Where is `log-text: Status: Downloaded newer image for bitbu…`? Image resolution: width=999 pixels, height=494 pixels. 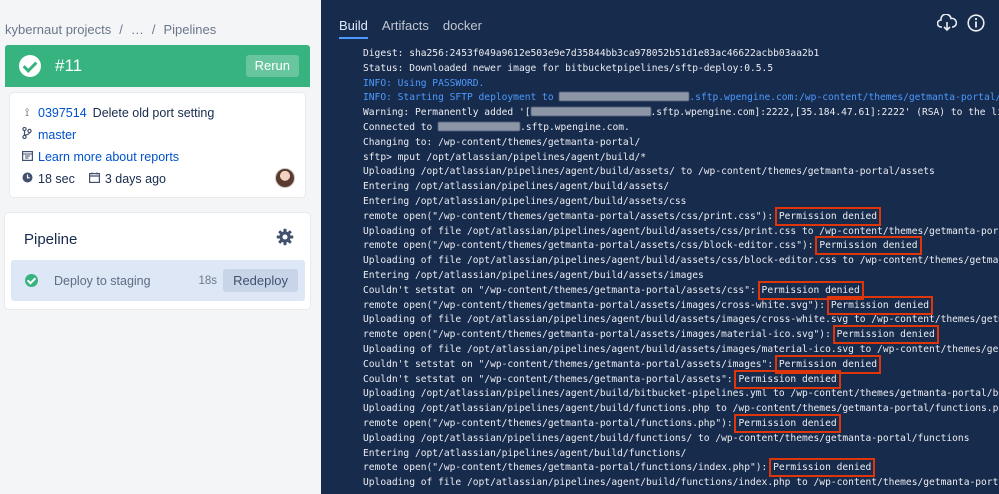 log-text: Status: Downloaded newer image for bitbu… is located at coordinates (568, 68).